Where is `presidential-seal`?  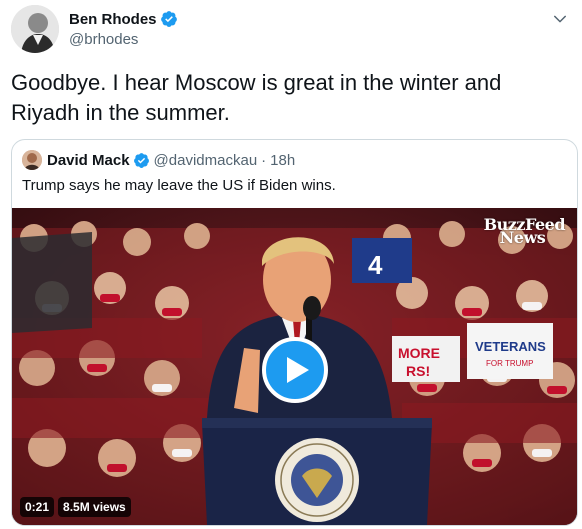
presidential-seal is located at coordinates (317, 480).